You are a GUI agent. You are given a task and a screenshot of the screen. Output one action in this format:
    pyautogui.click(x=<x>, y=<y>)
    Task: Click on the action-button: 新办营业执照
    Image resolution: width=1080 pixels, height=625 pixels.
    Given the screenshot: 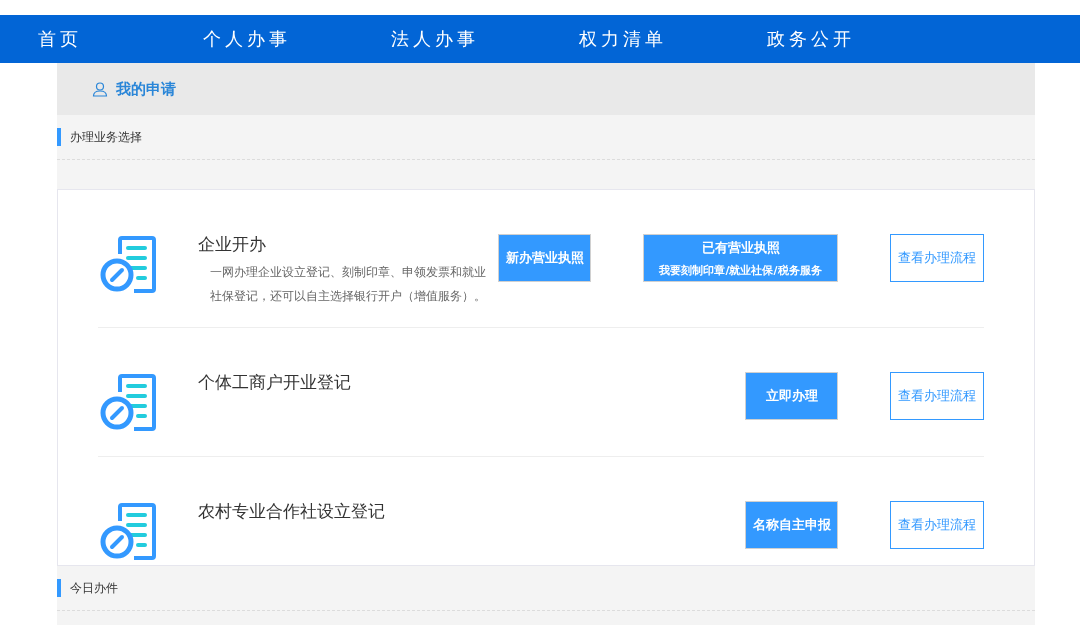 What is the action you would take?
    pyautogui.click(x=544, y=258)
    